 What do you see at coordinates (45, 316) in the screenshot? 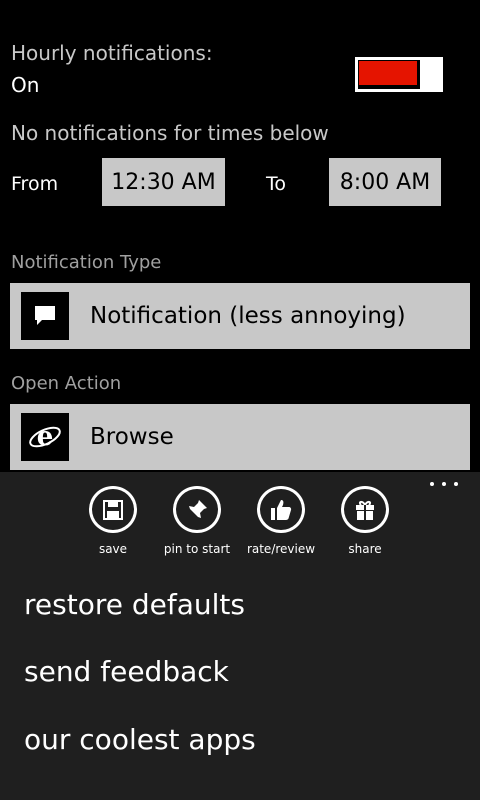
I see `speech-bubble-icon` at bounding box center [45, 316].